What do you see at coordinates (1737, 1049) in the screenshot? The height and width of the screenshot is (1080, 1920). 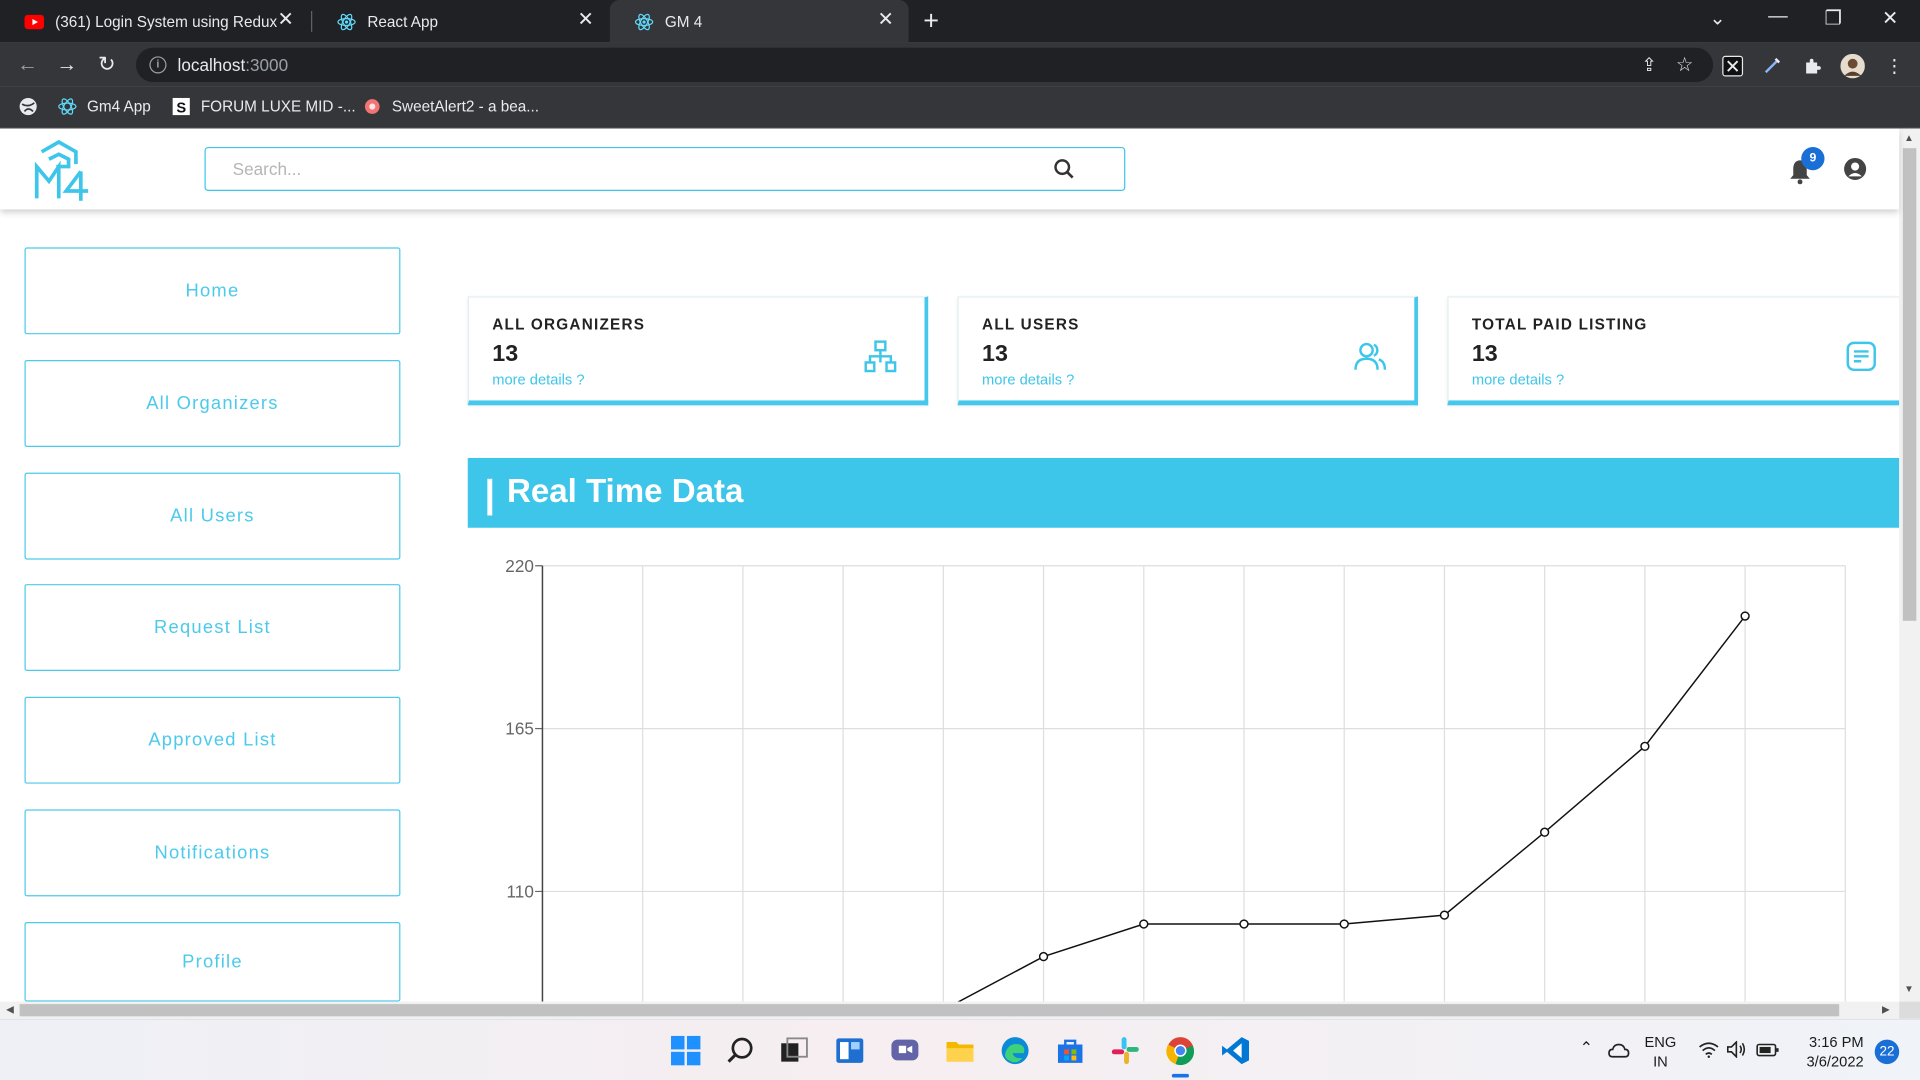 I see `volume-icon` at bounding box center [1737, 1049].